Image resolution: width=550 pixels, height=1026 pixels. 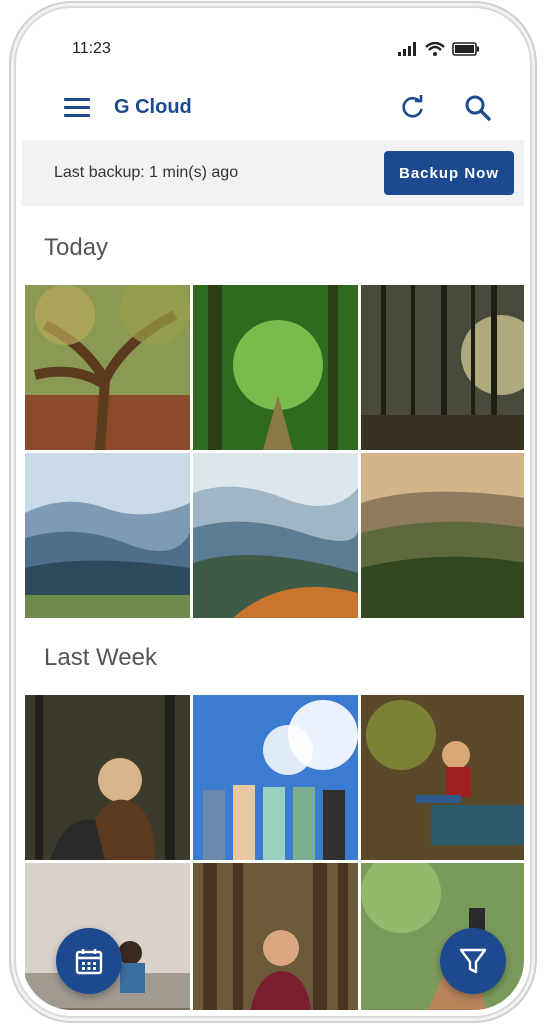 What do you see at coordinates (273, 108) in the screenshot?
I see `app-bar: G Cloud` at bounding box center [273, 108].